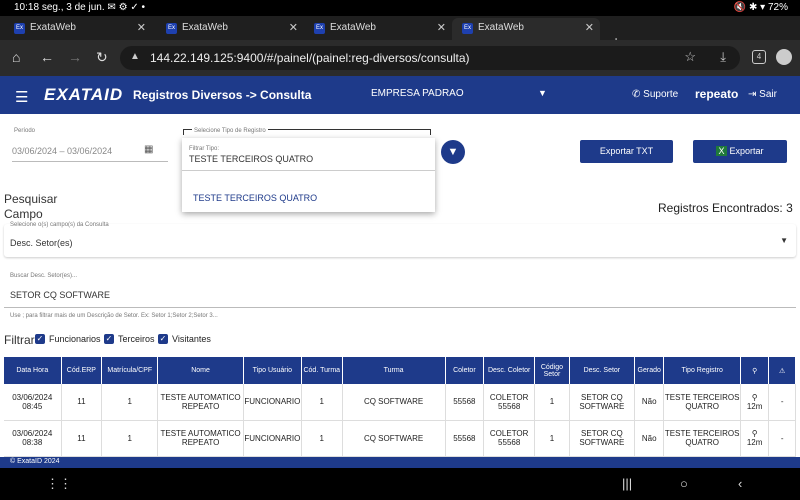 The width and height of the screenshot is (800, 500). I want to click on calendar-icon: ▦, so click(148, 149).